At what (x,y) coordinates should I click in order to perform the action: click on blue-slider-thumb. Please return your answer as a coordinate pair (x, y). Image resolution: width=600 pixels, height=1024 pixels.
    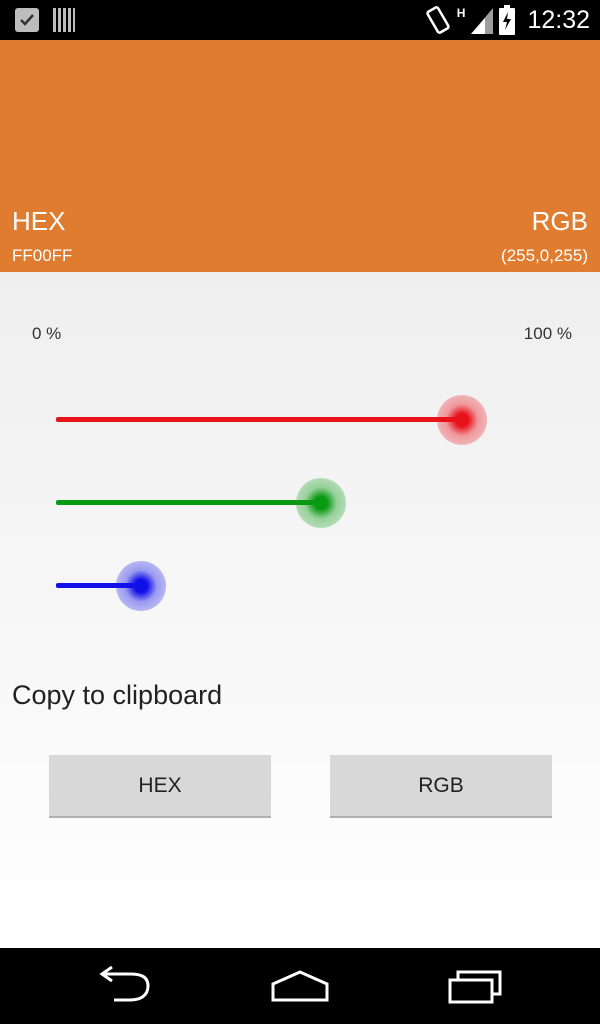
    Looking at the image, I should click on (141, 586).